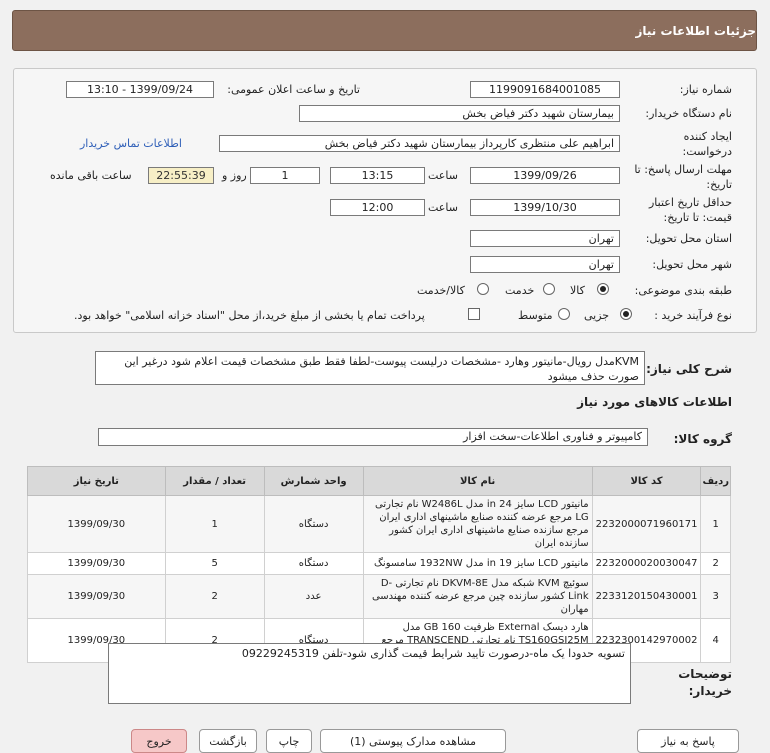 The image size is (770, 753). What do you see at coordinates (214, 596) in the screenshot?
I see `cell-qty: 2` at bounding box center [214, 596].